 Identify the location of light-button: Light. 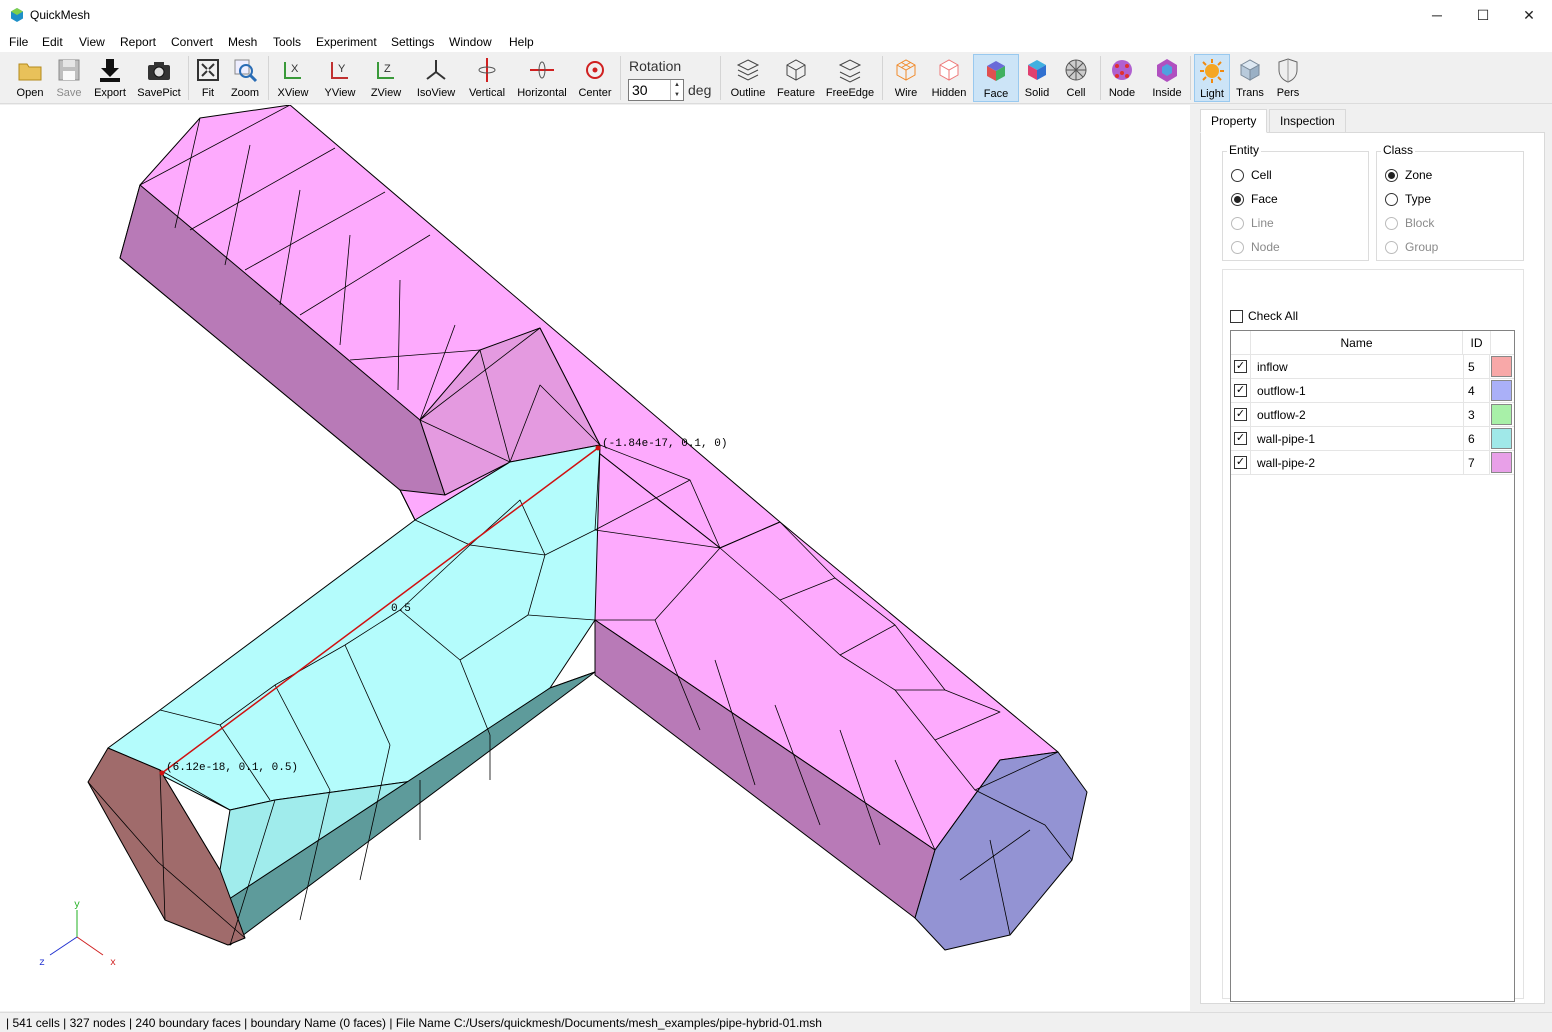
(1212, 78).